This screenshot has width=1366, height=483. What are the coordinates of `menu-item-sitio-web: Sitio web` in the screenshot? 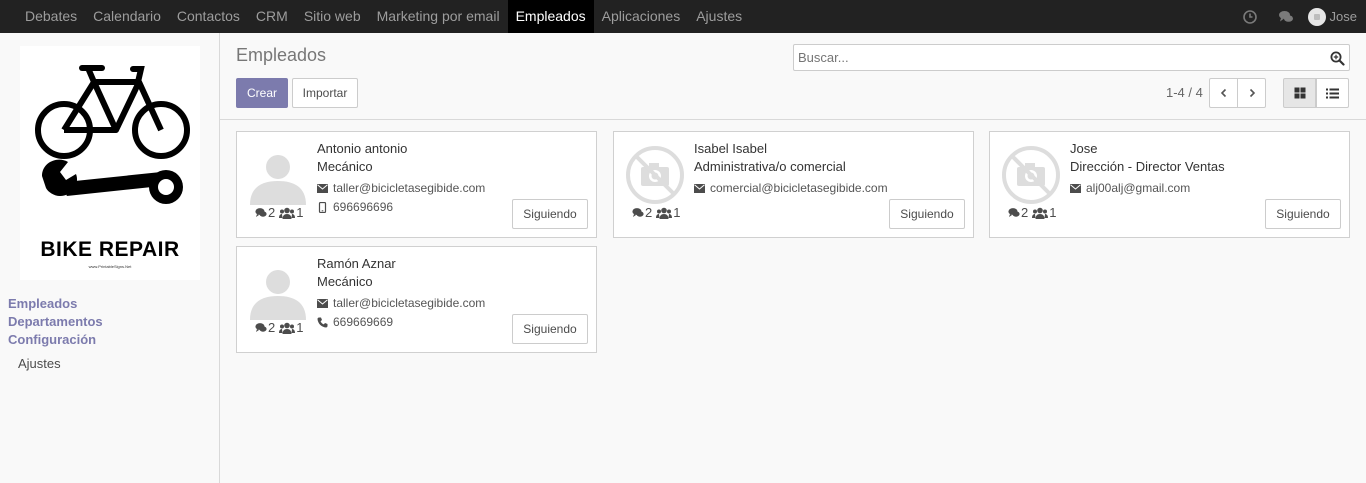 It's located at (332, 16).